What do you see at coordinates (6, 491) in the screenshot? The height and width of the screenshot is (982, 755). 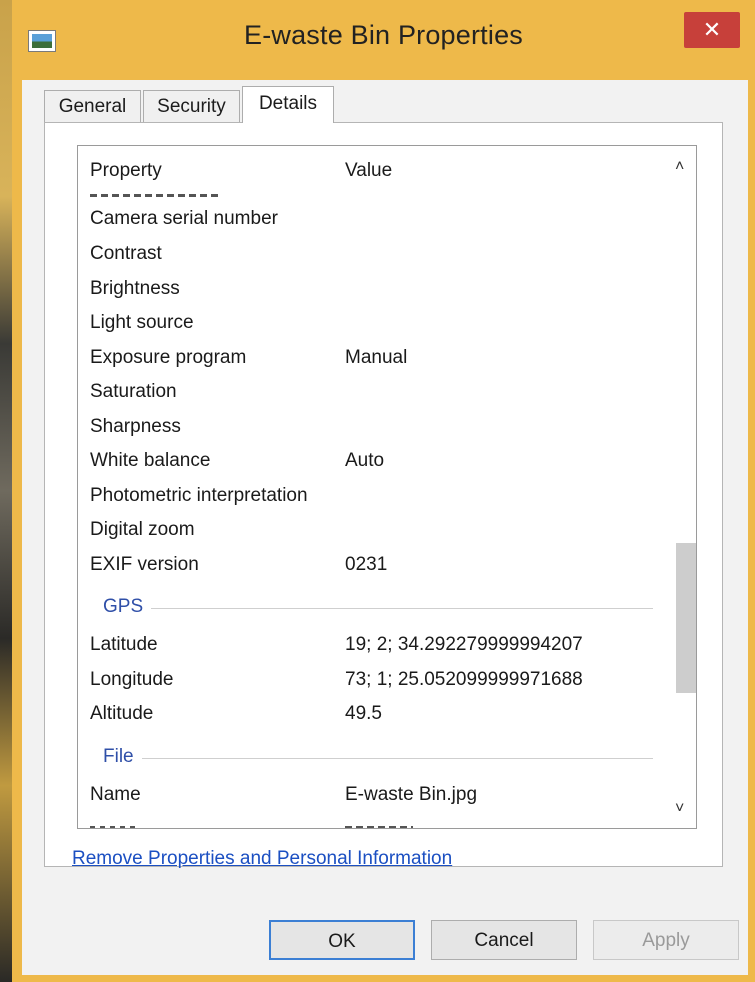 I see `background-photo-edge` at bounding box center [6, 491].